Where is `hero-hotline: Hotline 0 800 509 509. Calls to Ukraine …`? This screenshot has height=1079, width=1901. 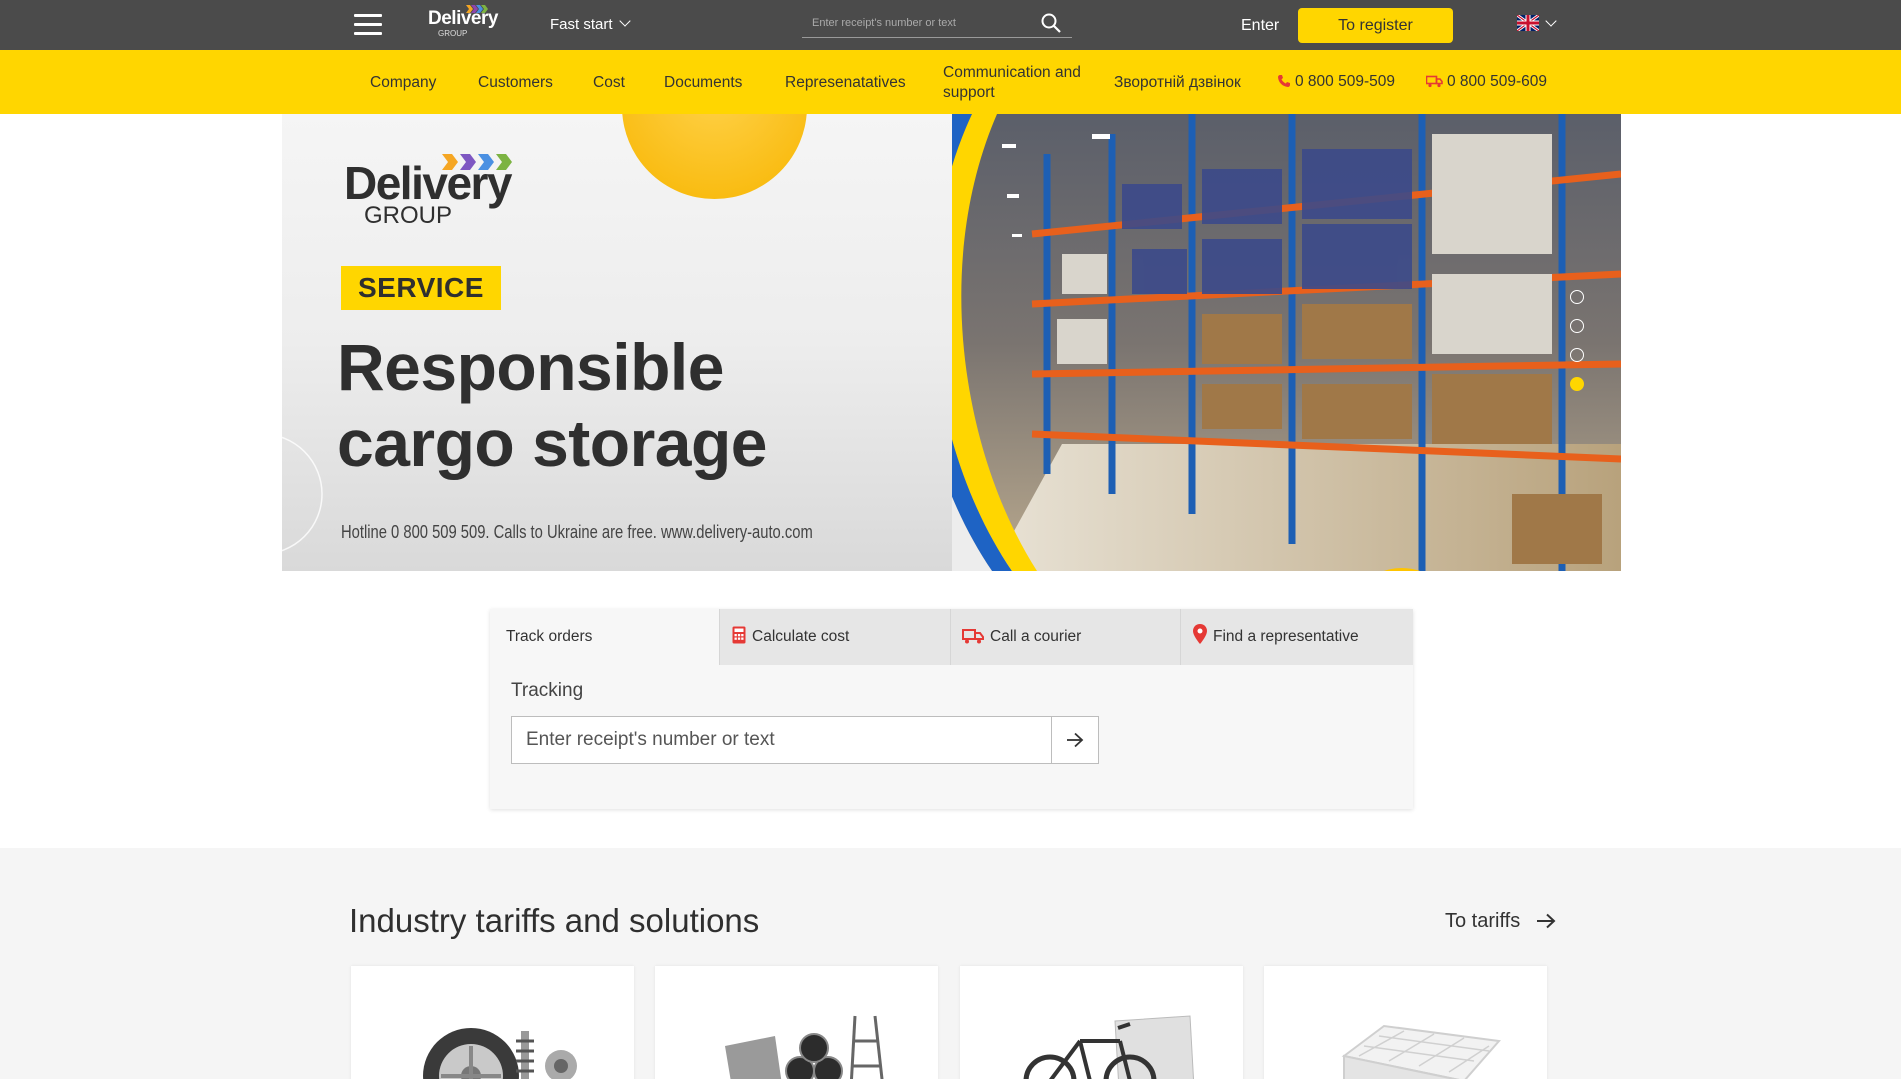
hero-hotline: Hotline 0 800 509 509. Calls to Ukraine … is located at coordinates (577, 532).